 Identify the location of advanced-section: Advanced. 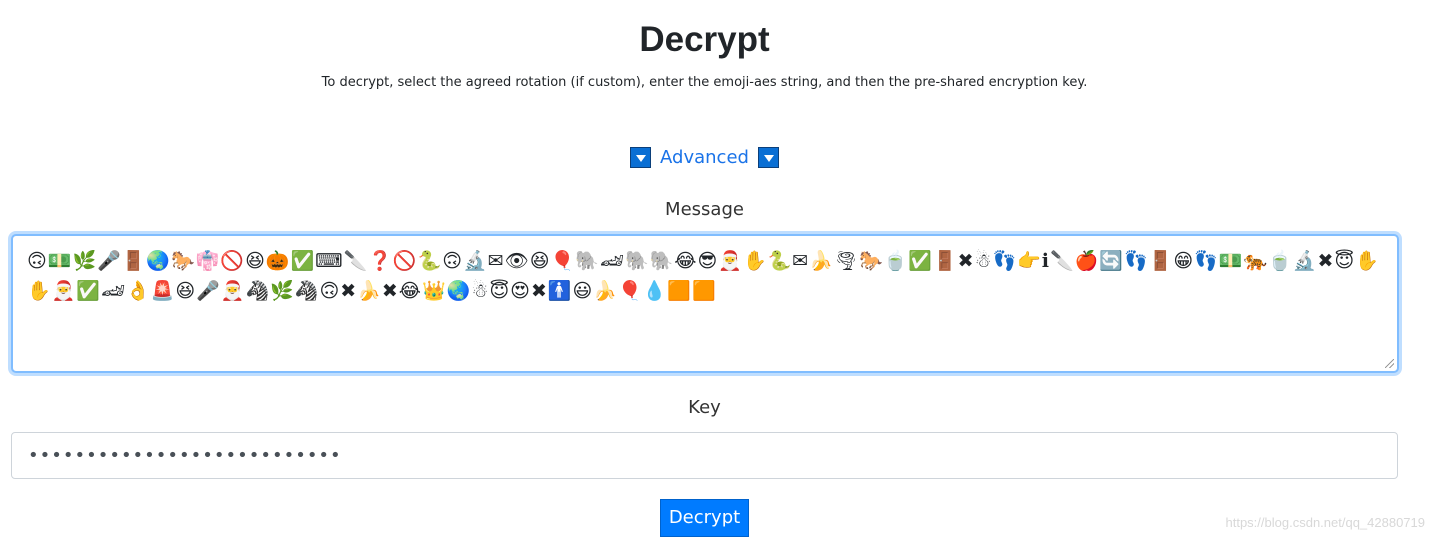
(704, 160).